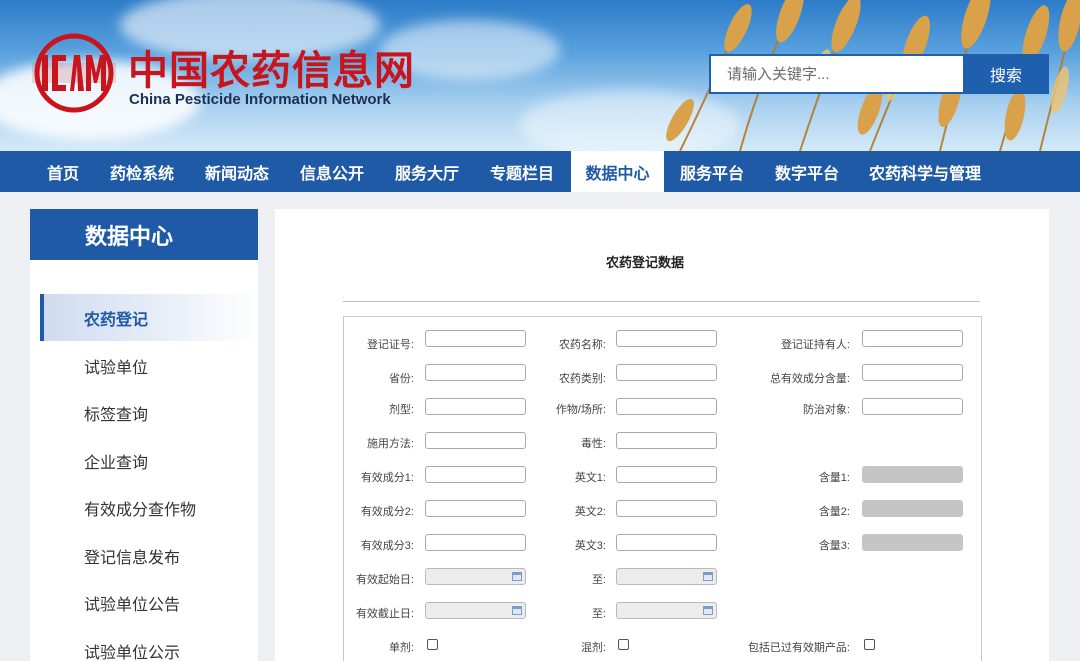 The image size is (1080, 661). Describe the element at coordinates (644, 262) in the screenshot. I see `page-title: 农药登记数据` at that location.